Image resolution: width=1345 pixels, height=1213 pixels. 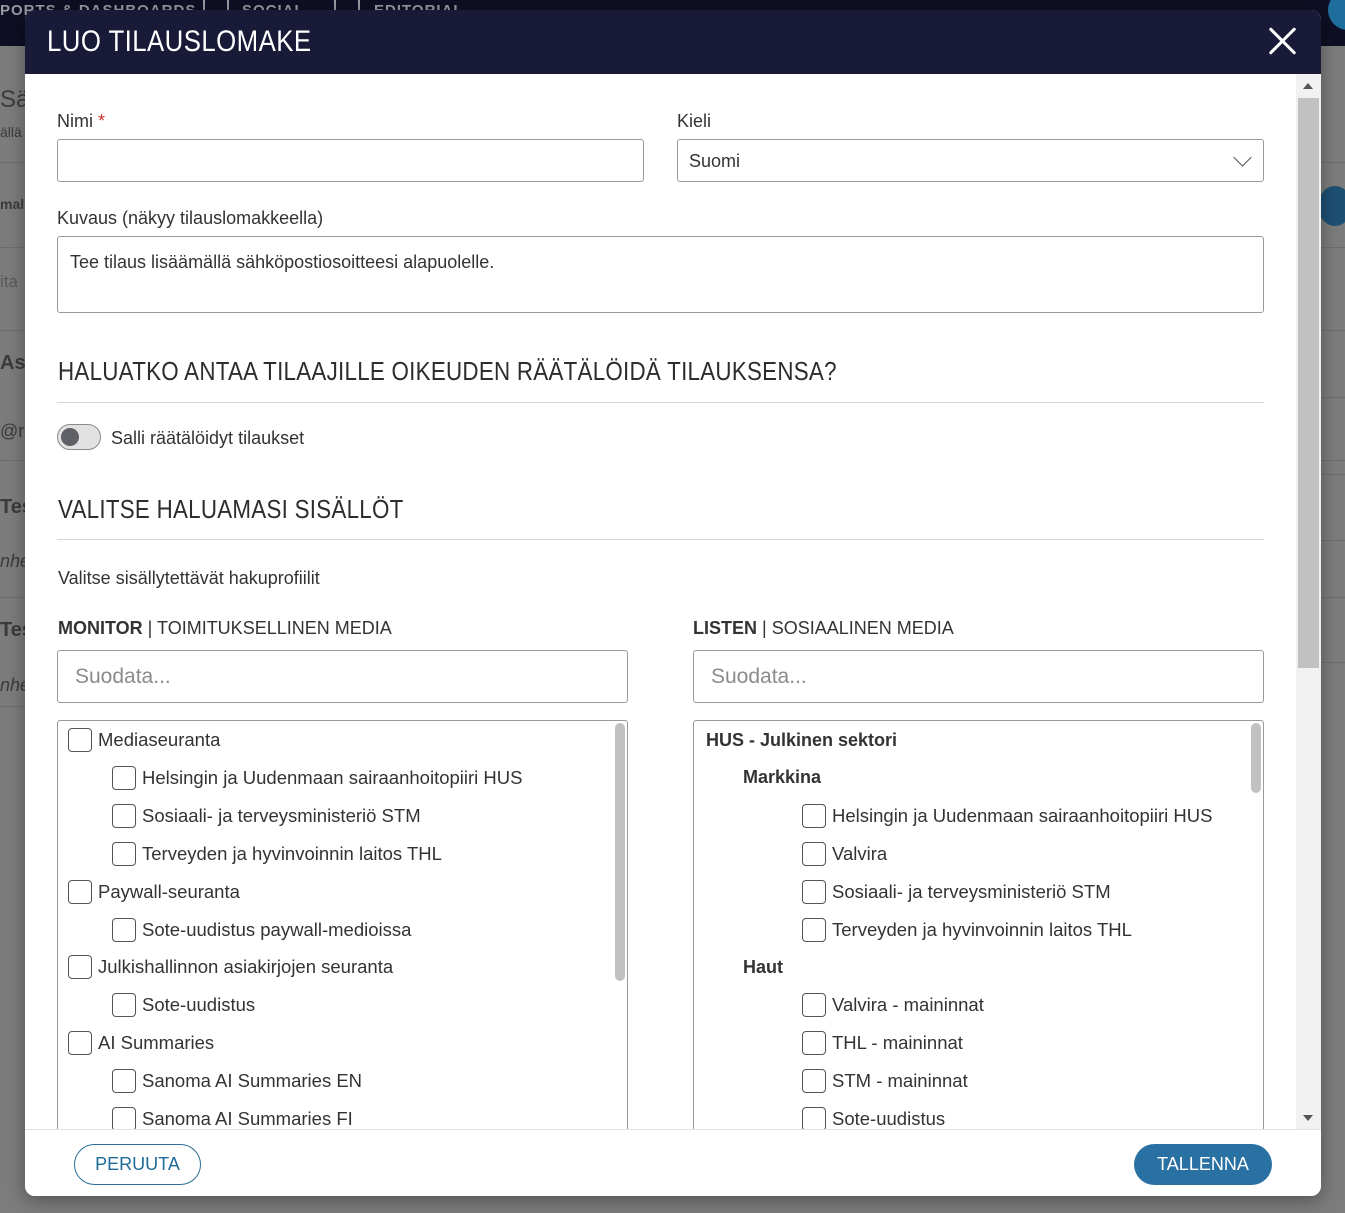 What do you see at coordinates (169, 891) in the screenshot?
I see `profile-label: Paywall-seuranta` at bounding box center [169, 891].